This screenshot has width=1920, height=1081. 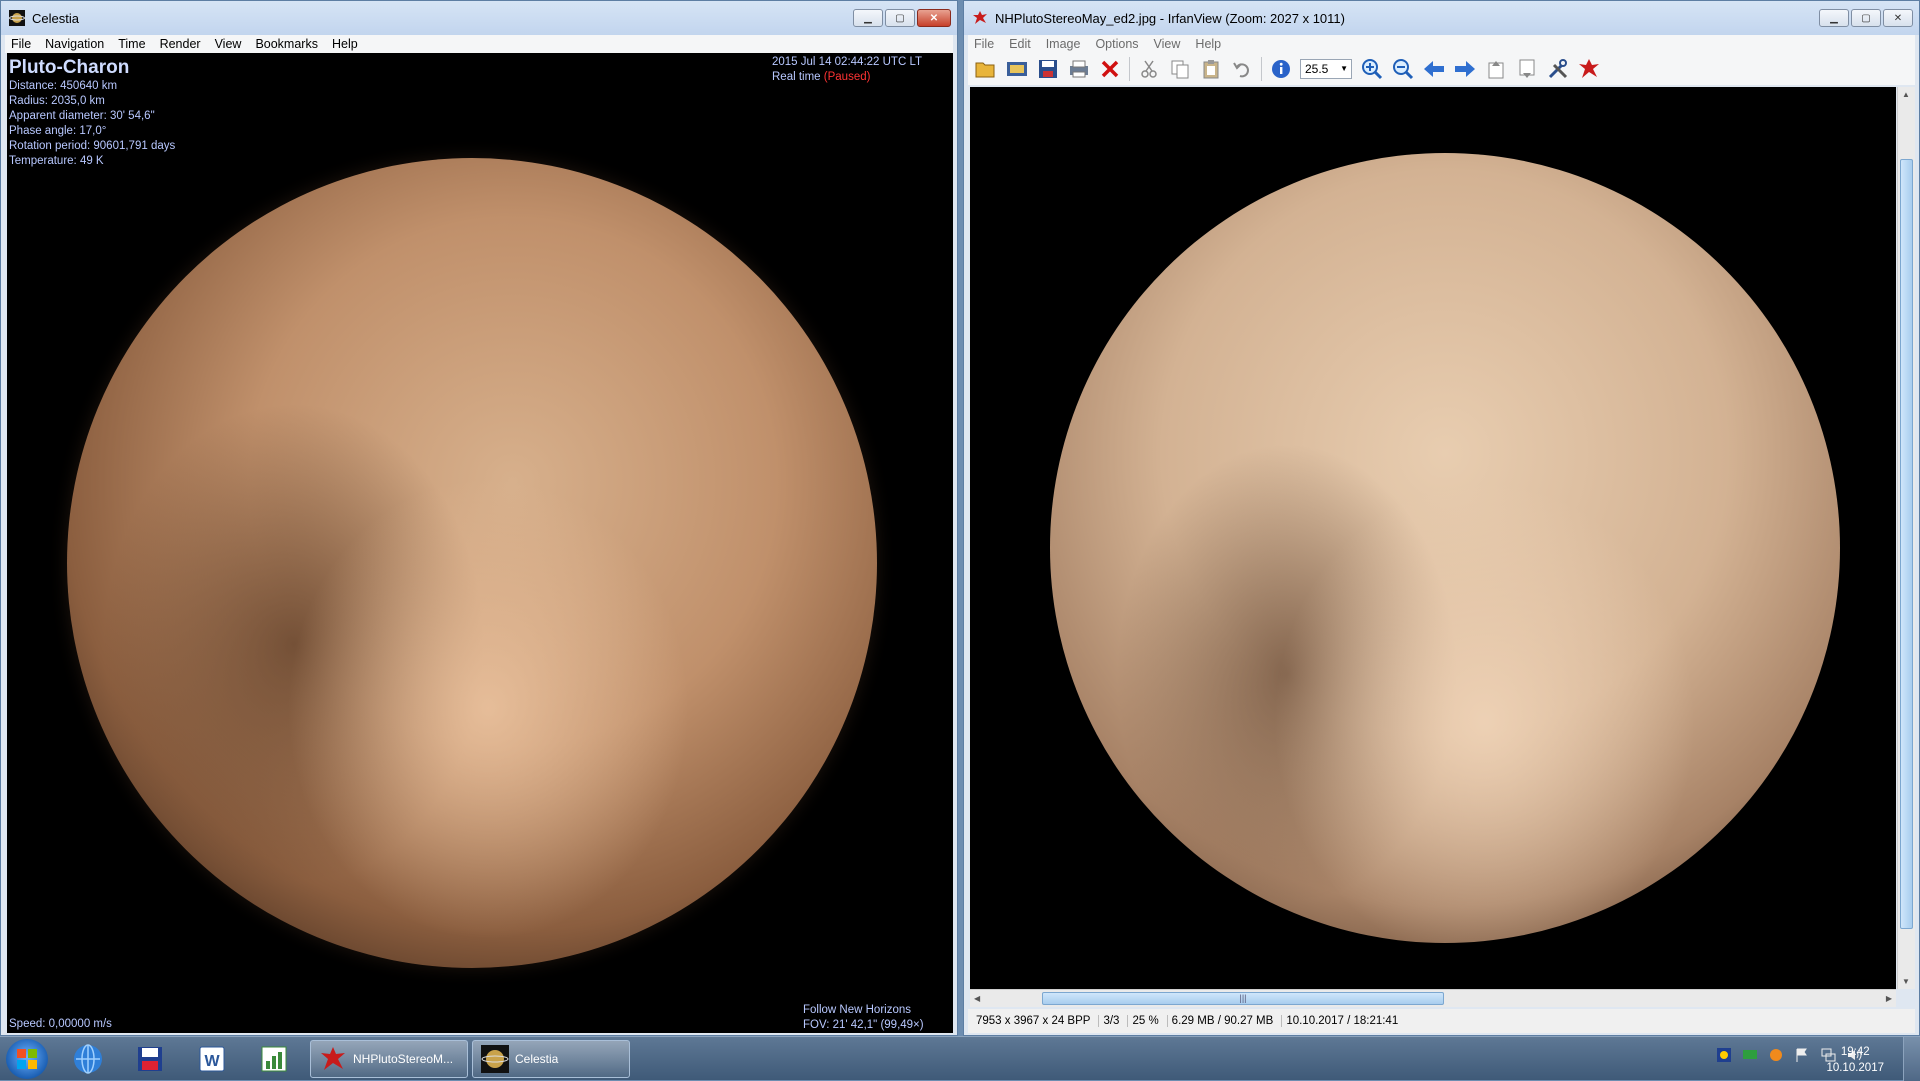 I want to click on fov-readout: FOV: 21' 42,1" (99,49×), so click(x=863, y=1025).